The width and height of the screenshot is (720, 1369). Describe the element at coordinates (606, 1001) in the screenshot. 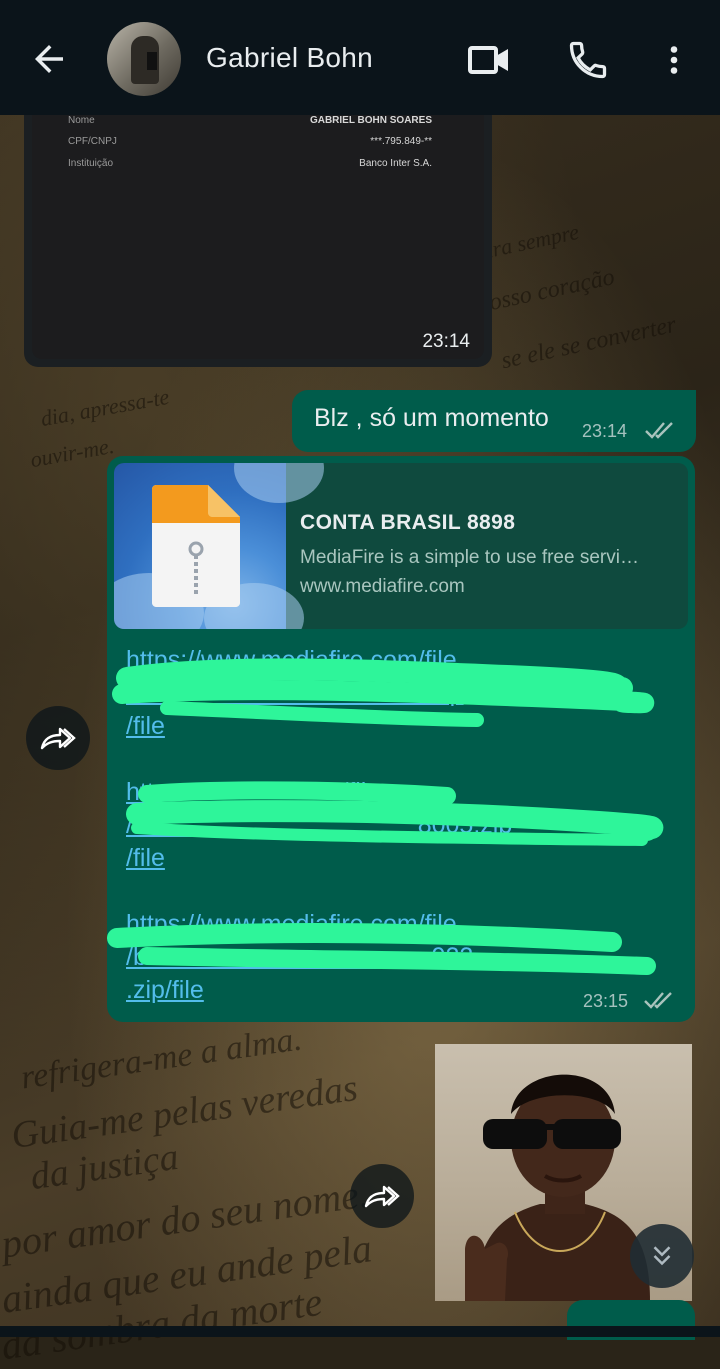

I see `message-time: 23:15` at that location.